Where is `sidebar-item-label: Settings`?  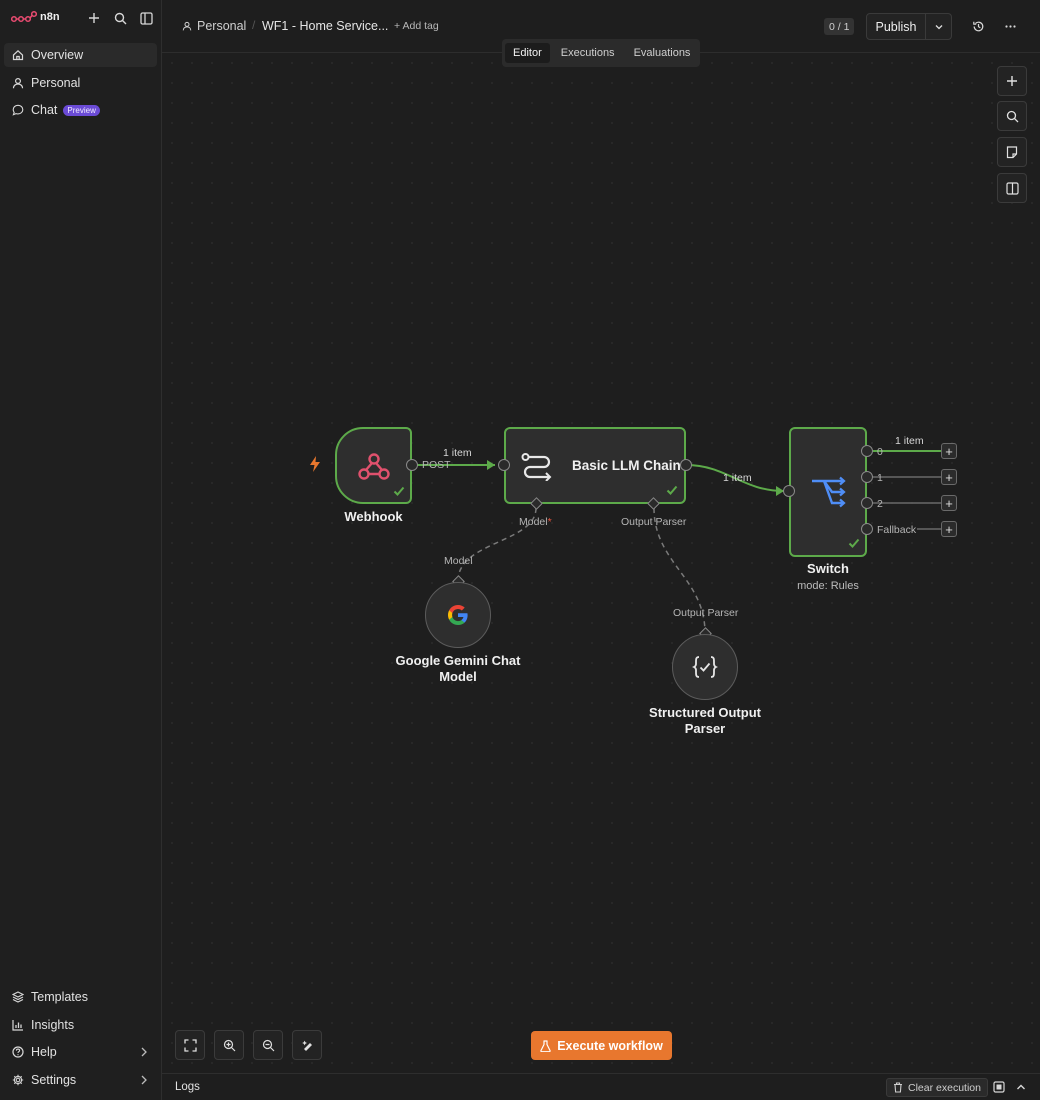
sidebar-item-label: Settings is located at coordinates (54, 1080).